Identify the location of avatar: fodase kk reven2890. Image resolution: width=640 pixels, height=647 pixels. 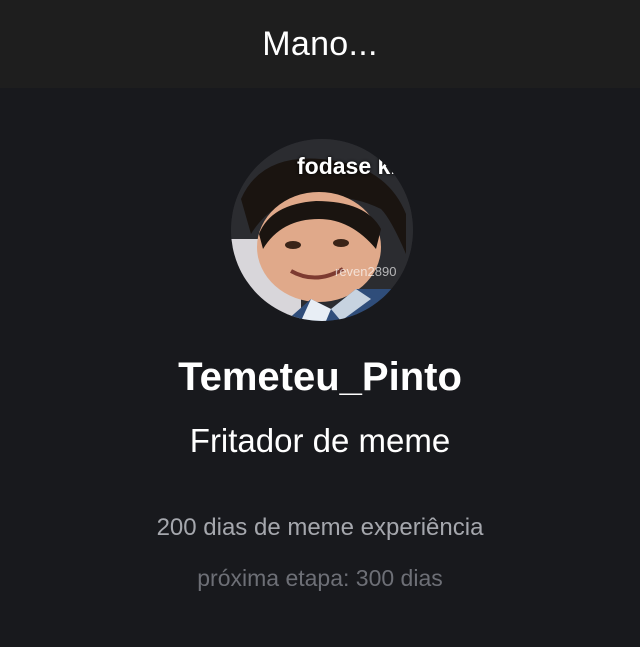
(322, 230).